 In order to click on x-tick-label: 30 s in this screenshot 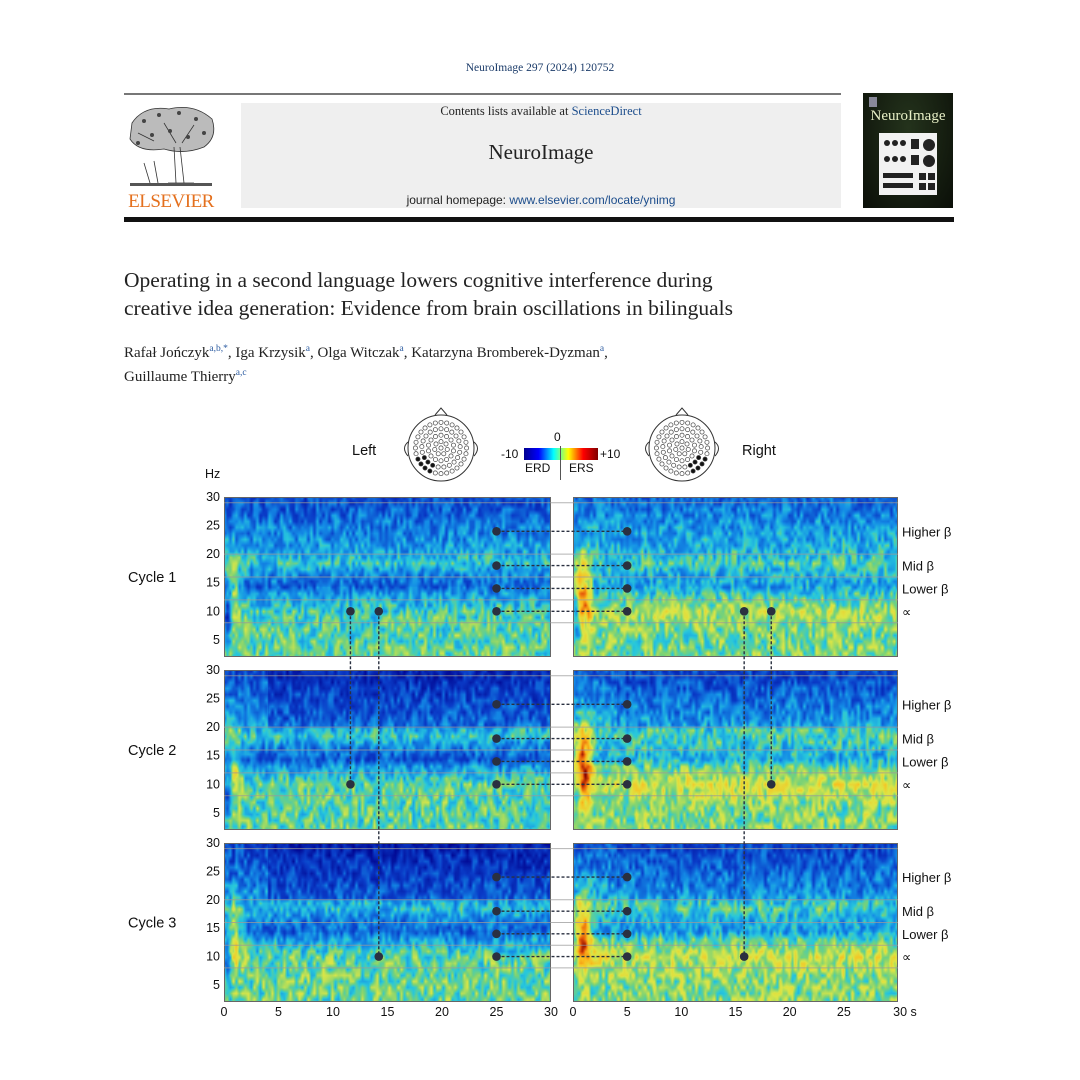, I will do `click(905, 1012)`.